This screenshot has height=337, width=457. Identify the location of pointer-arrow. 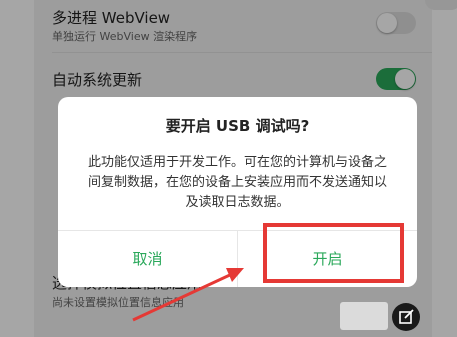
(188, 295).